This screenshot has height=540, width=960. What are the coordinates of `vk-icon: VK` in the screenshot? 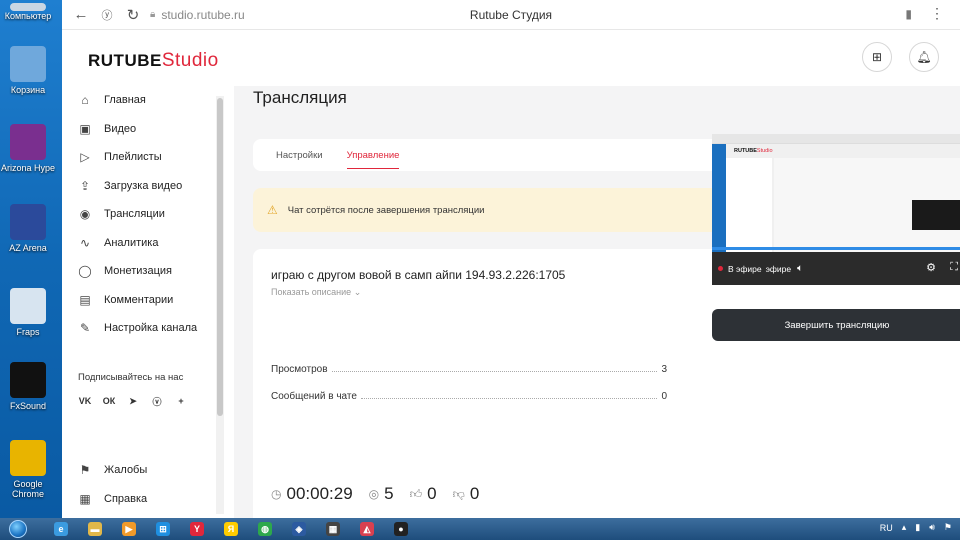 It's located at (85, 401).